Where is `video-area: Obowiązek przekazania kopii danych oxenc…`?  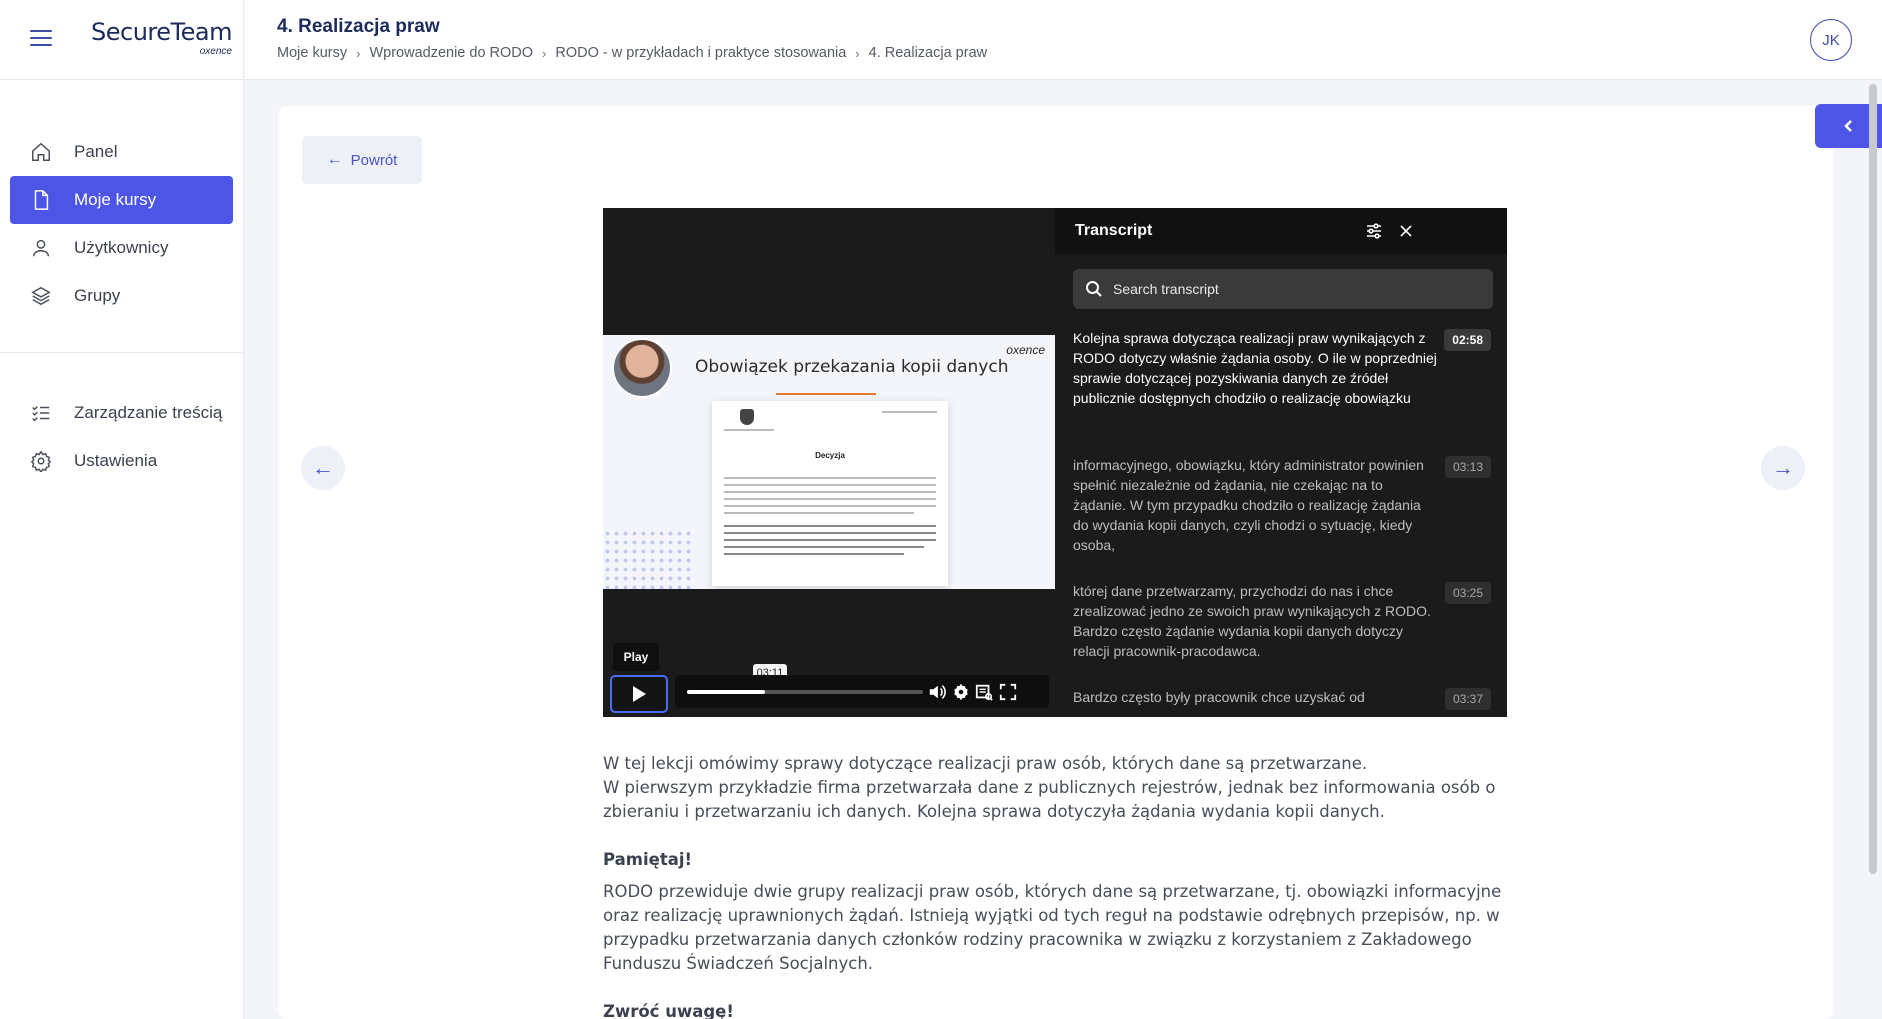
video-area: Obowiązek przekazania kopii danych oxenc… is located at coordinates (829, 462).